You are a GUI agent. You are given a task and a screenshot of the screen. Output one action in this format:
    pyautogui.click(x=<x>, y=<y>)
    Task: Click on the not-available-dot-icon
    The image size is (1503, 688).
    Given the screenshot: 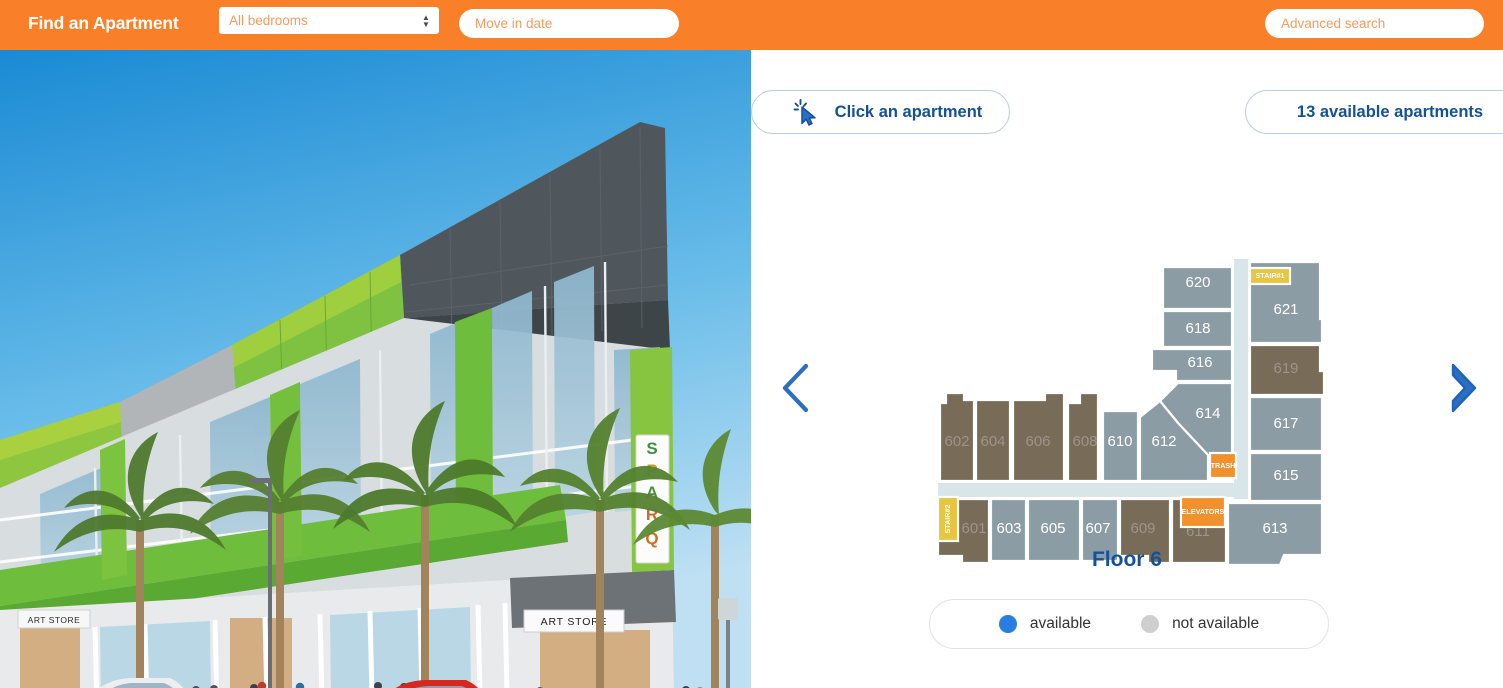 What is the action you would take?
    pyautogui.click(x=1150, y=624)
    